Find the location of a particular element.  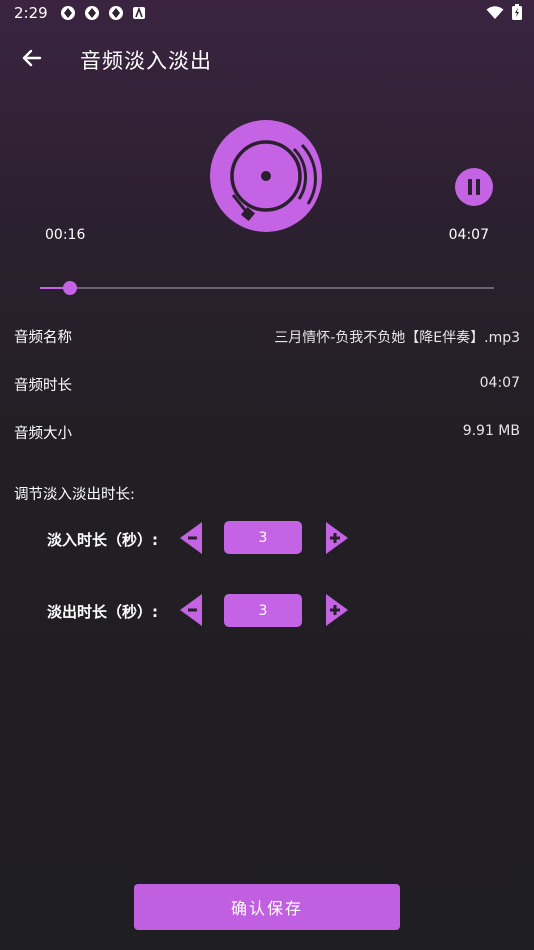

audio-size-value: 9.91 MB is located at coordinates (491, 431).